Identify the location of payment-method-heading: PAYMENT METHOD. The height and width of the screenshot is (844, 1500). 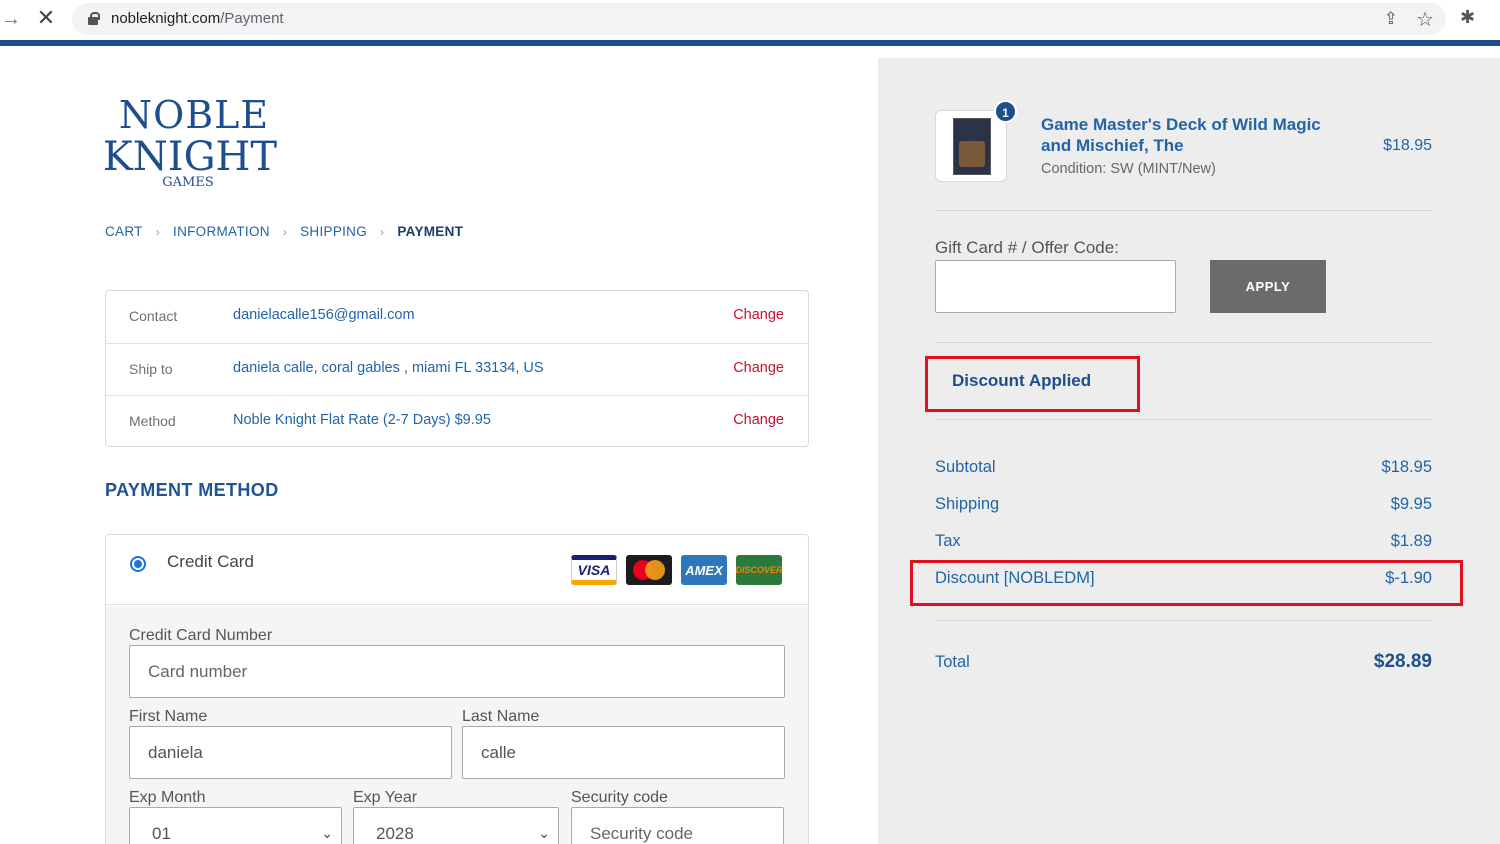
(192, 490).